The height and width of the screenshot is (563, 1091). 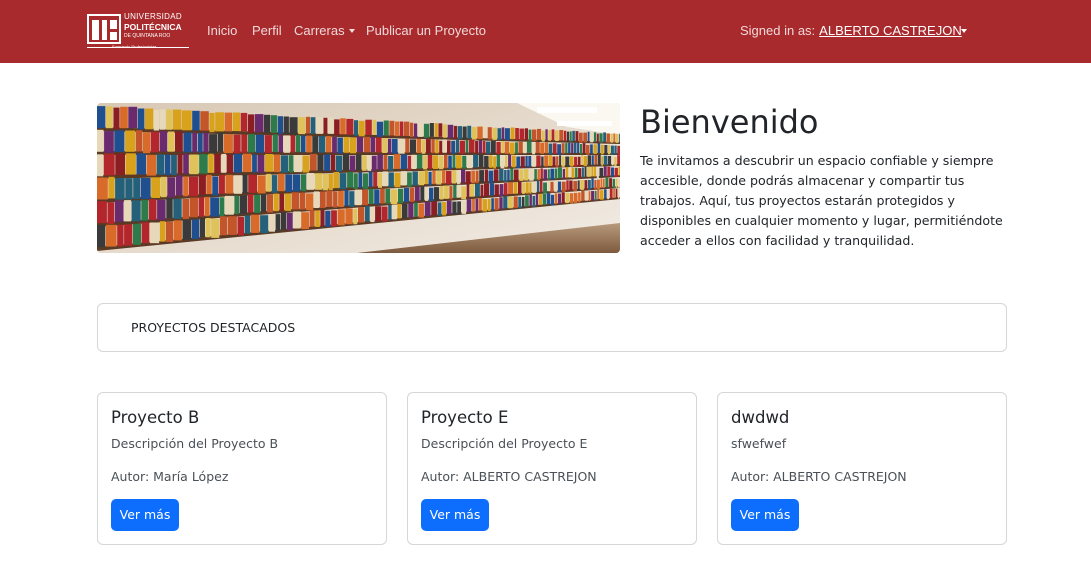 I want to click on user-menu-toggle, so click(x=964, y=31).